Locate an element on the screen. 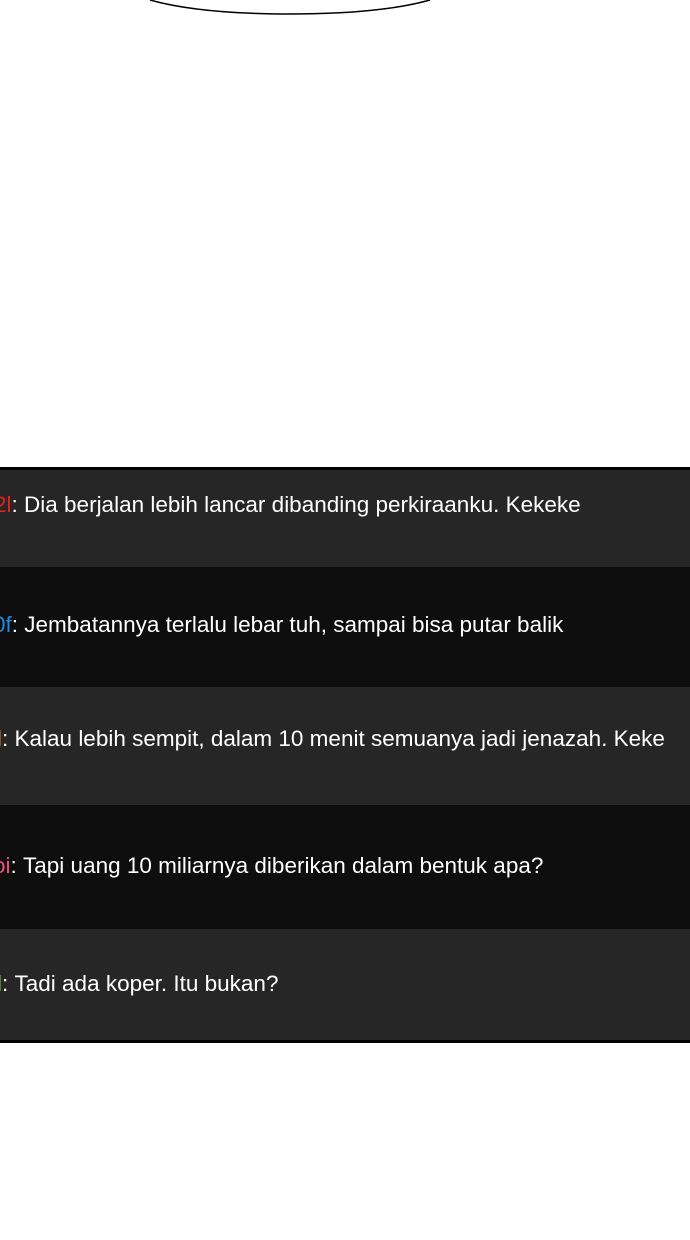 Image resolution: width=690 pixels, height=1240 pixels. speech-bubble-edge is located at coordinates (290, 7).